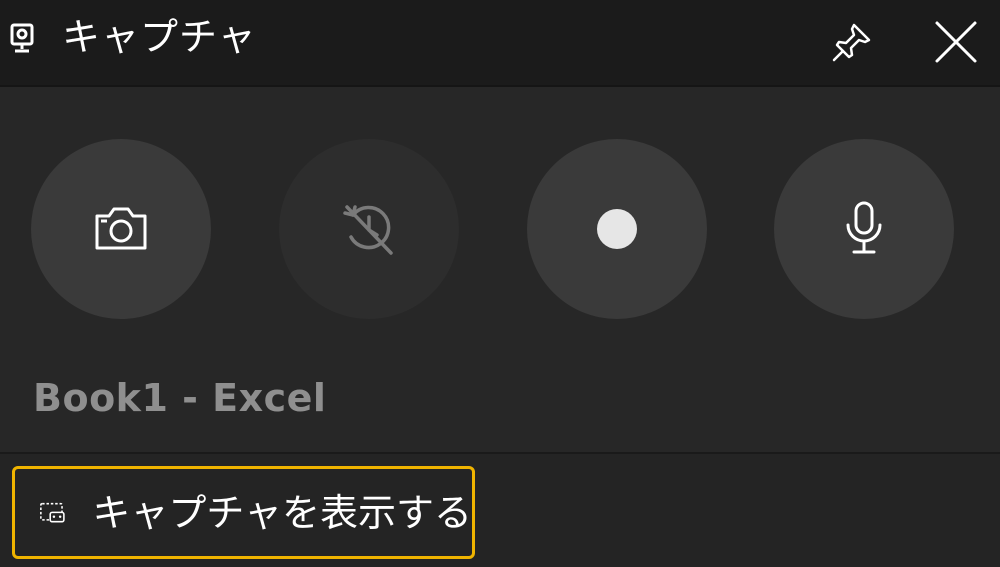 This screenshot has height=567, width=1000. What do you see at coordinates (52, 512) in the screenshot?
I see `gallery-icon` at bounding box center [52, 512].